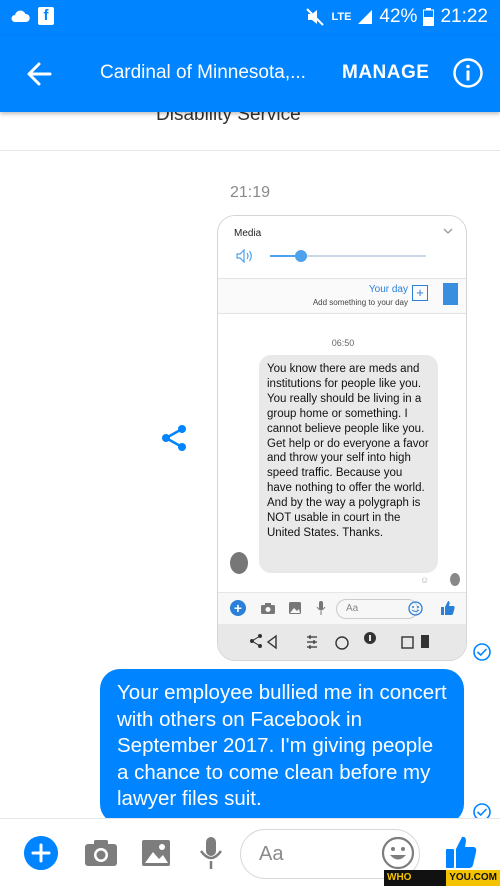 The width and height of the screenshot is (500, 889). I want to click on story-thumbnail, so click(450, 294).